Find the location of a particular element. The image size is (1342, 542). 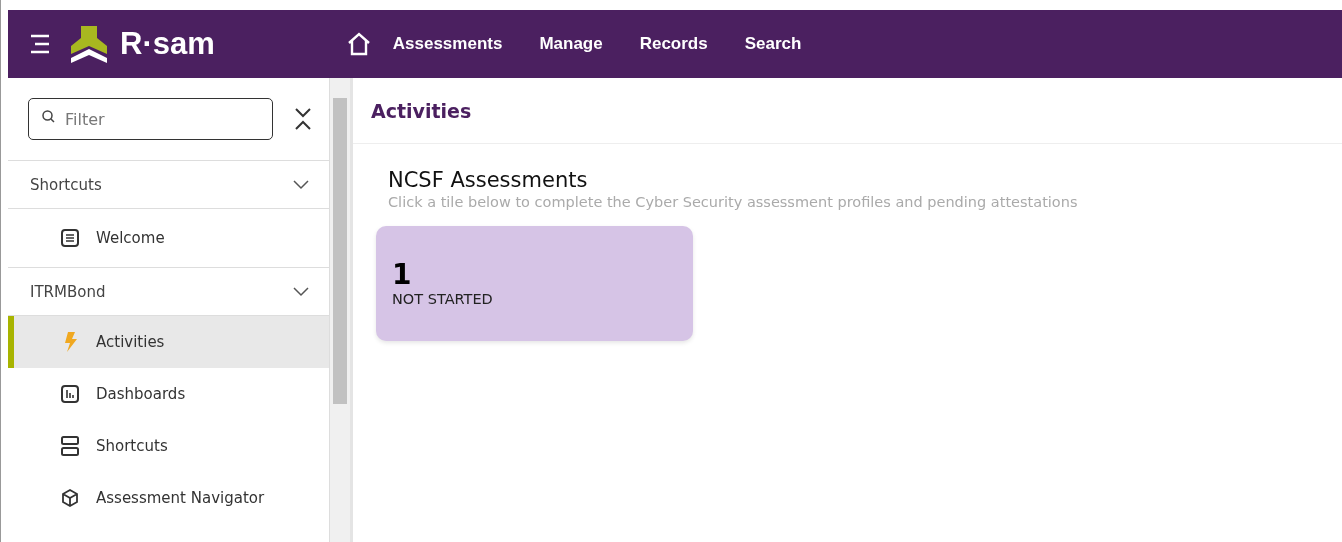

sidebar-item: Welcome is located at coordinates (168, 238).